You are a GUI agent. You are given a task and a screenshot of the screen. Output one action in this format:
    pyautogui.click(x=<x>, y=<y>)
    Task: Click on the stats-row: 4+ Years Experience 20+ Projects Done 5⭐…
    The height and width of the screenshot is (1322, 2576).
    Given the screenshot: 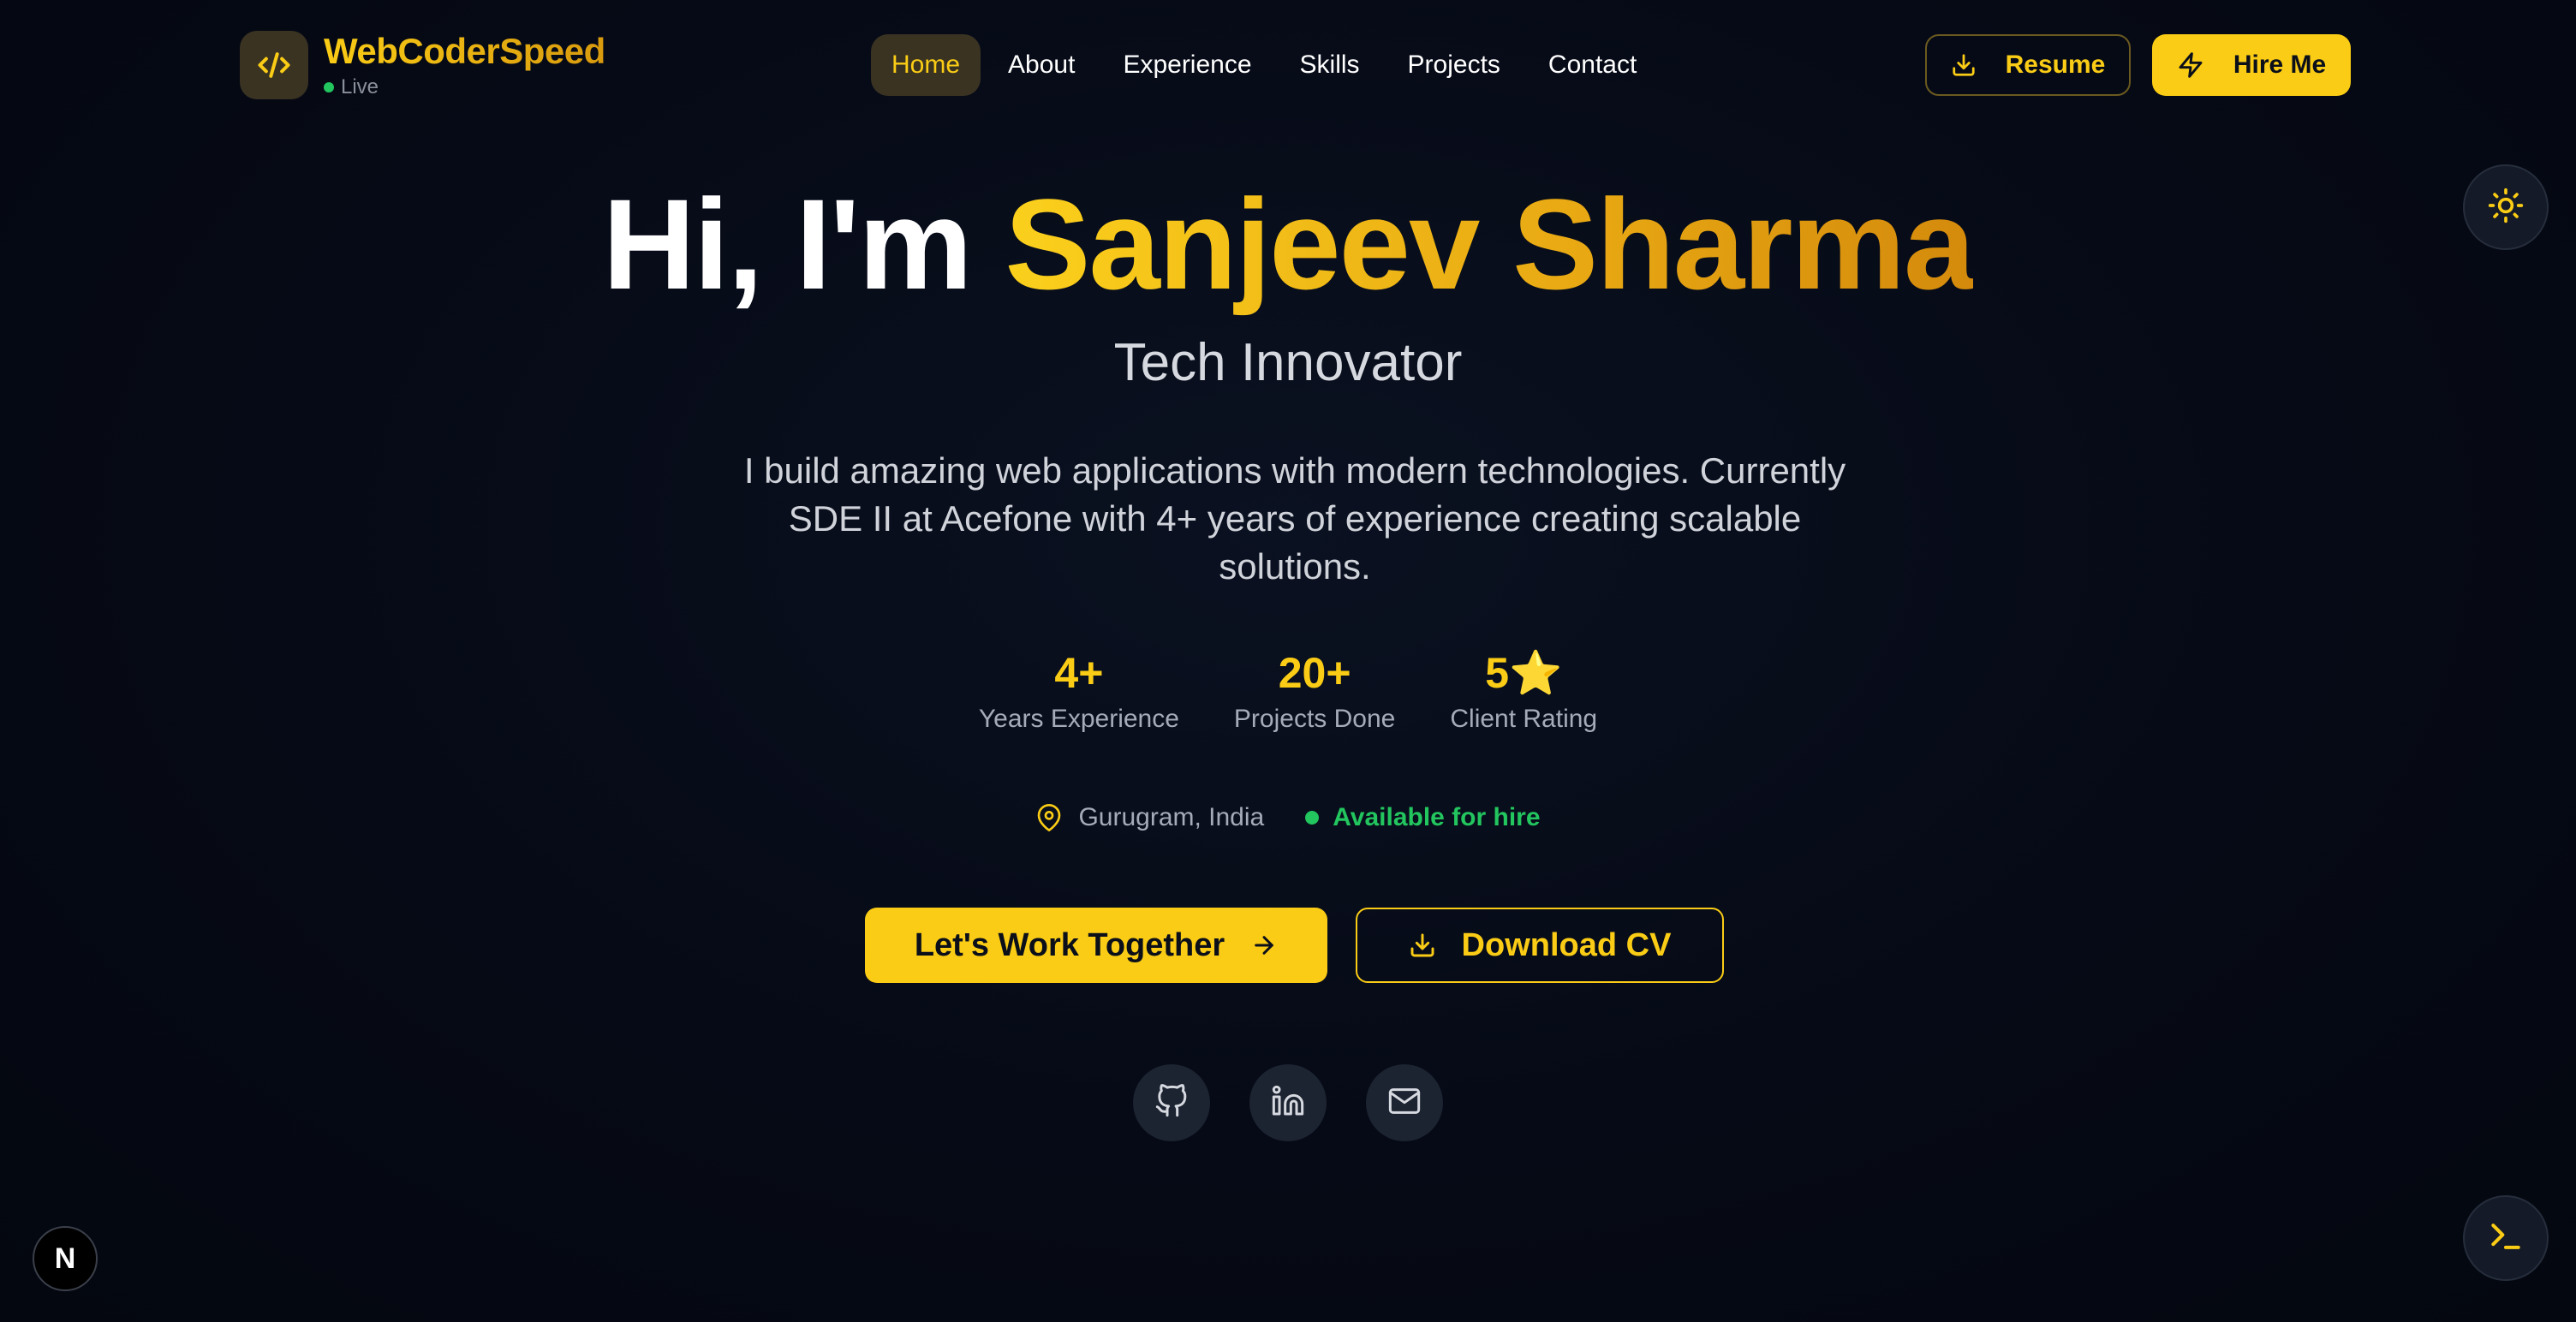 What is the action you would take?
    pyautogui.click(x=1288, y=690)
    